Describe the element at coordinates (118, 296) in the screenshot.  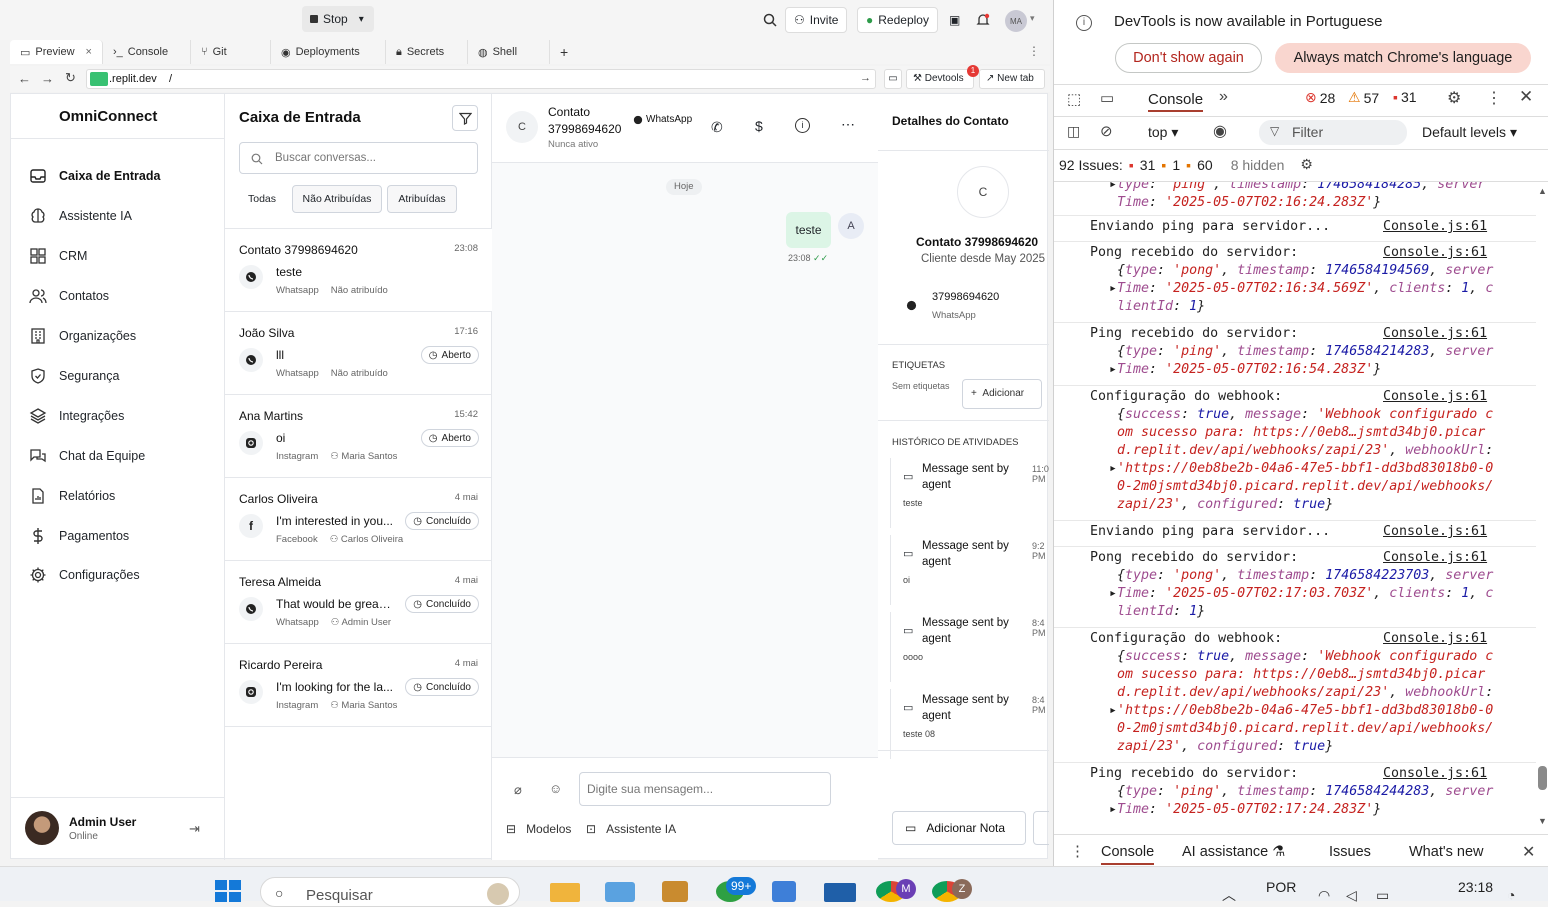
I see `sidebar-item-contacts: Contatos` at that location.